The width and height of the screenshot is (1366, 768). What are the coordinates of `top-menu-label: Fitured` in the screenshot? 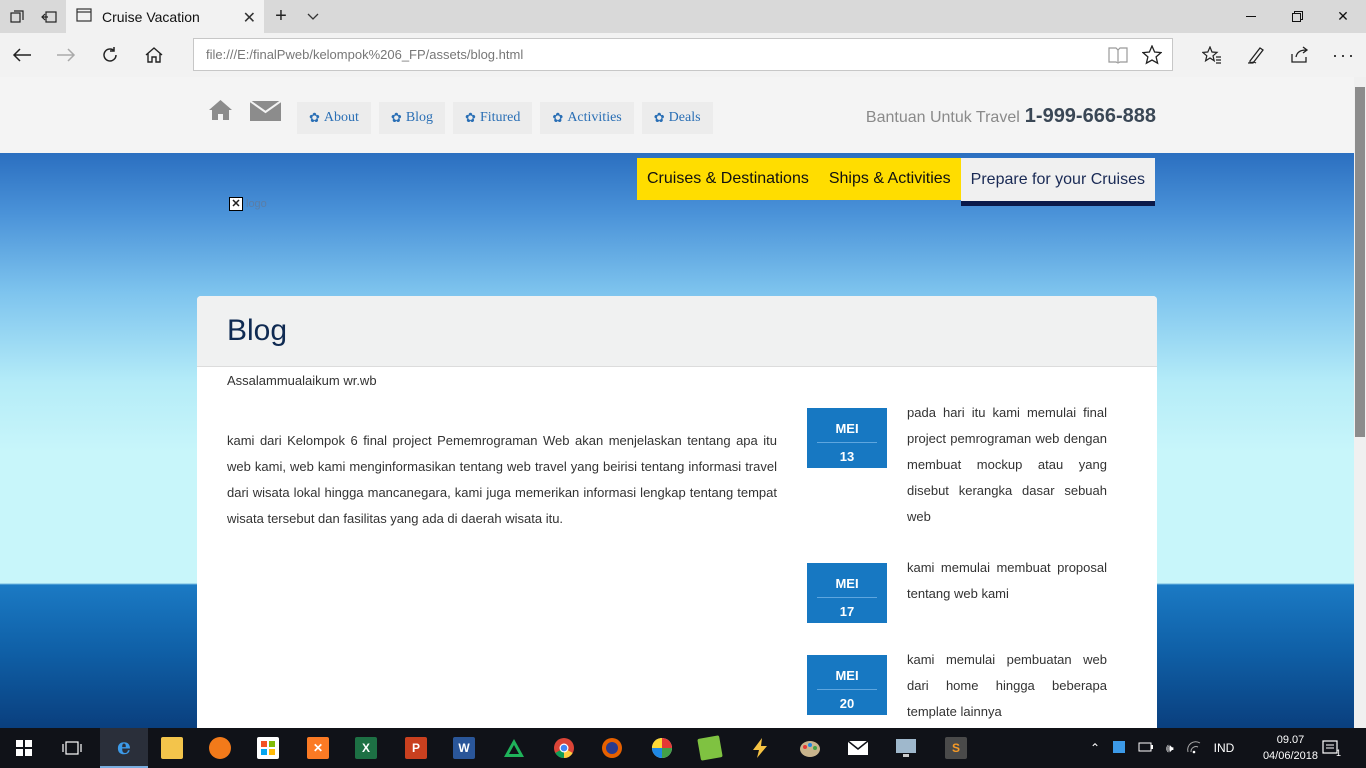 It's located at (500, 117).